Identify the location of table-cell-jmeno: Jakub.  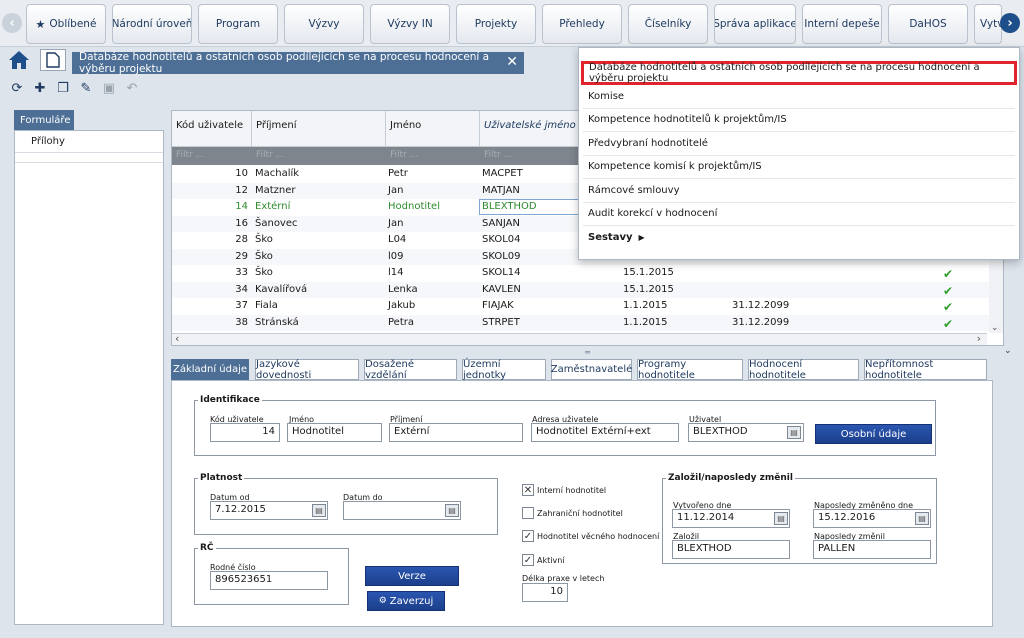
(402, 305).